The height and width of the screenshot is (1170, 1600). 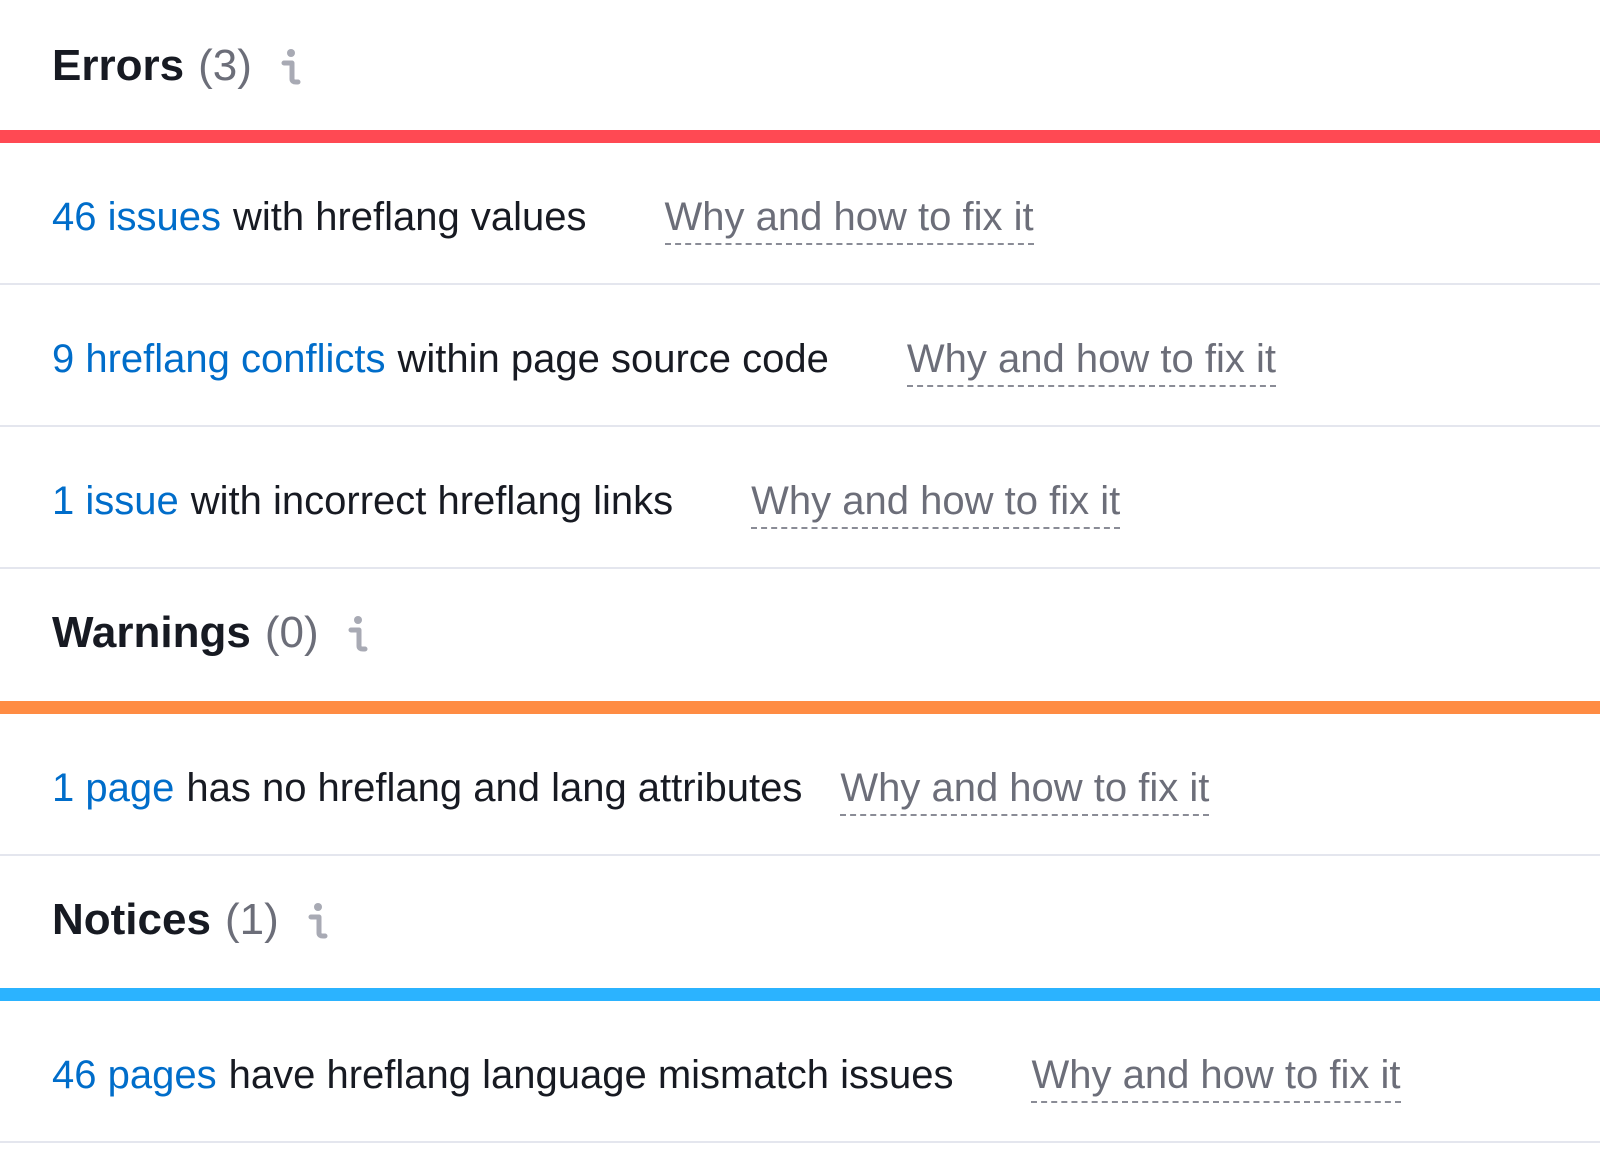 I want to click on issue-count-link: 1 issue, so click(x=115, y=501).